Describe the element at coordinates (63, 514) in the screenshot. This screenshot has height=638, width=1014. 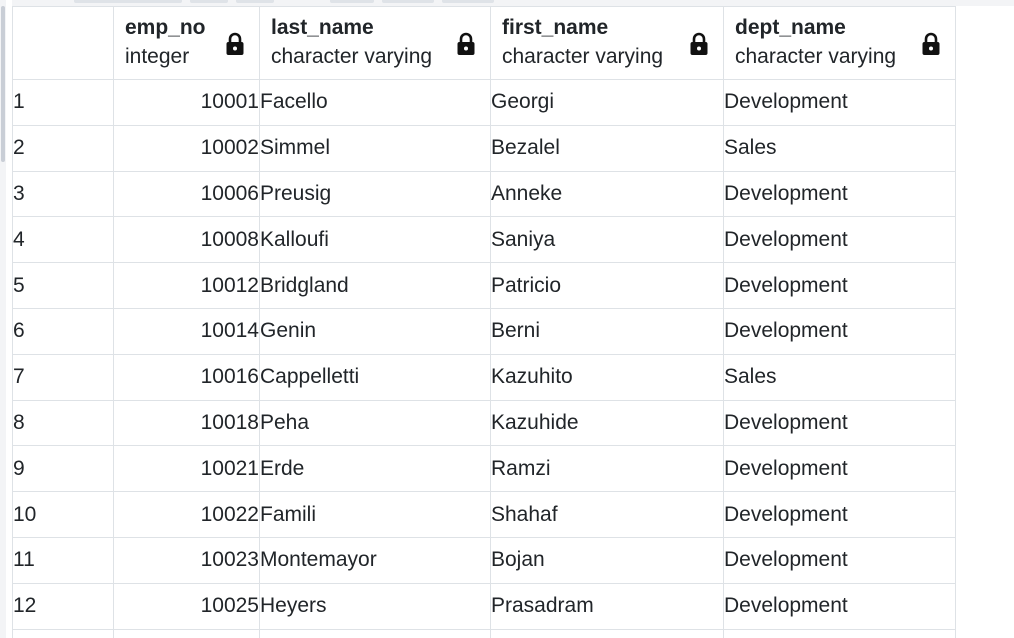
I see `row-number: 10` at that location.